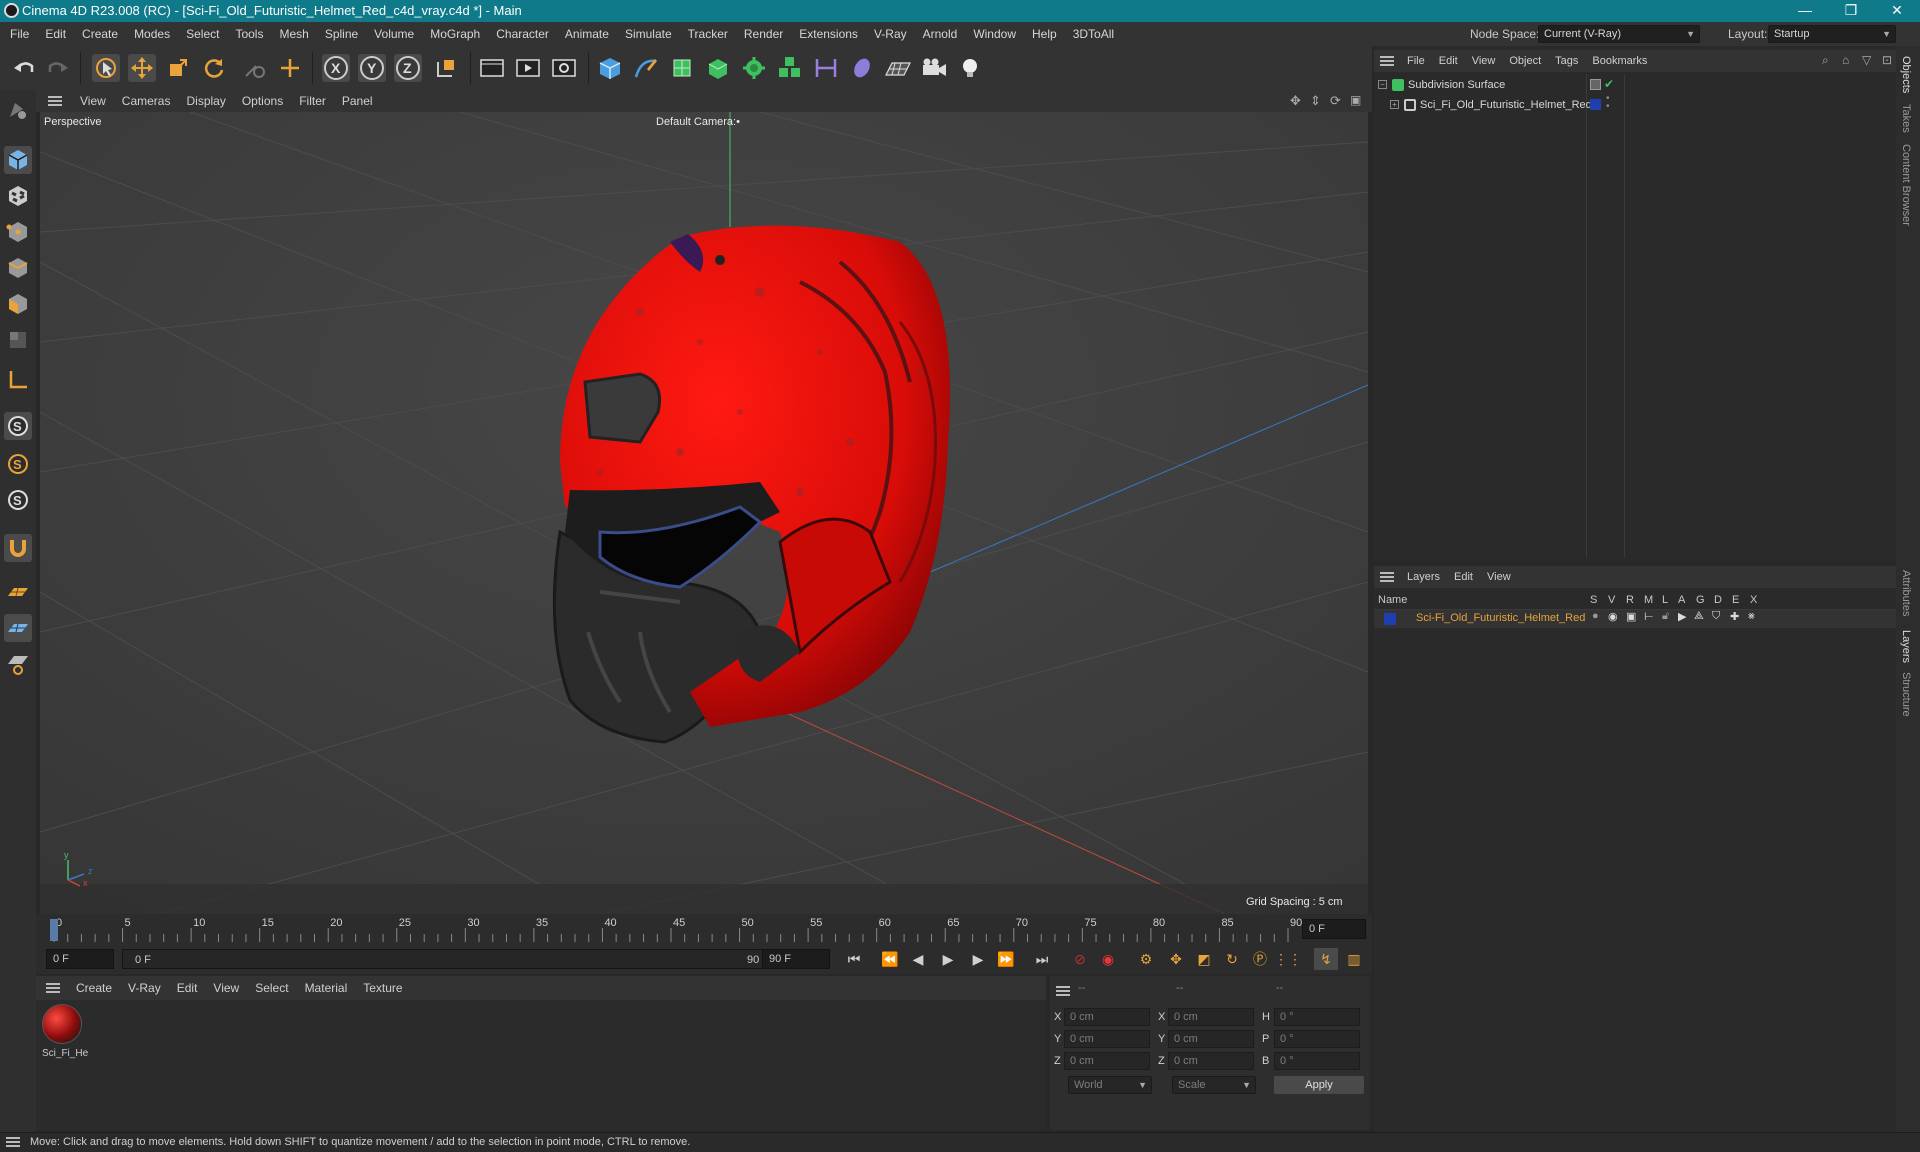 The height and width of the screenshot is (1152, 1920). What do you see at coordinates (1665, 616) in the screenshot?
I see `lock-icon: 🔓︎` at bounding box center [1665, 616].